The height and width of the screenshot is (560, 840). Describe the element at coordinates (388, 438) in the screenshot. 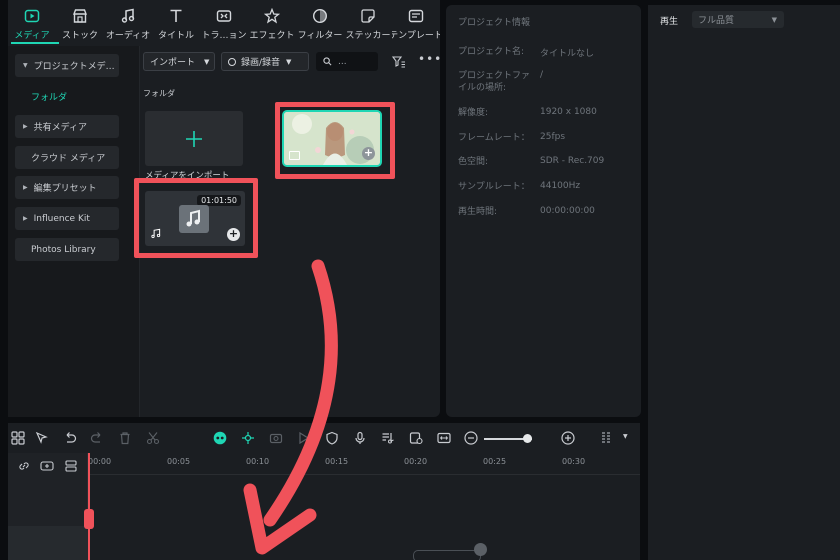

I see `audio-list-icon` at that location.